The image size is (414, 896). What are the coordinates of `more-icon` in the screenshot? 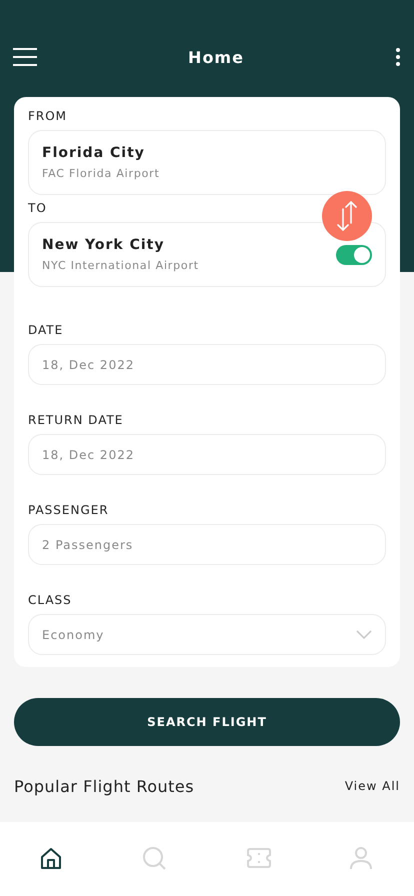 It's located at (398, 57).